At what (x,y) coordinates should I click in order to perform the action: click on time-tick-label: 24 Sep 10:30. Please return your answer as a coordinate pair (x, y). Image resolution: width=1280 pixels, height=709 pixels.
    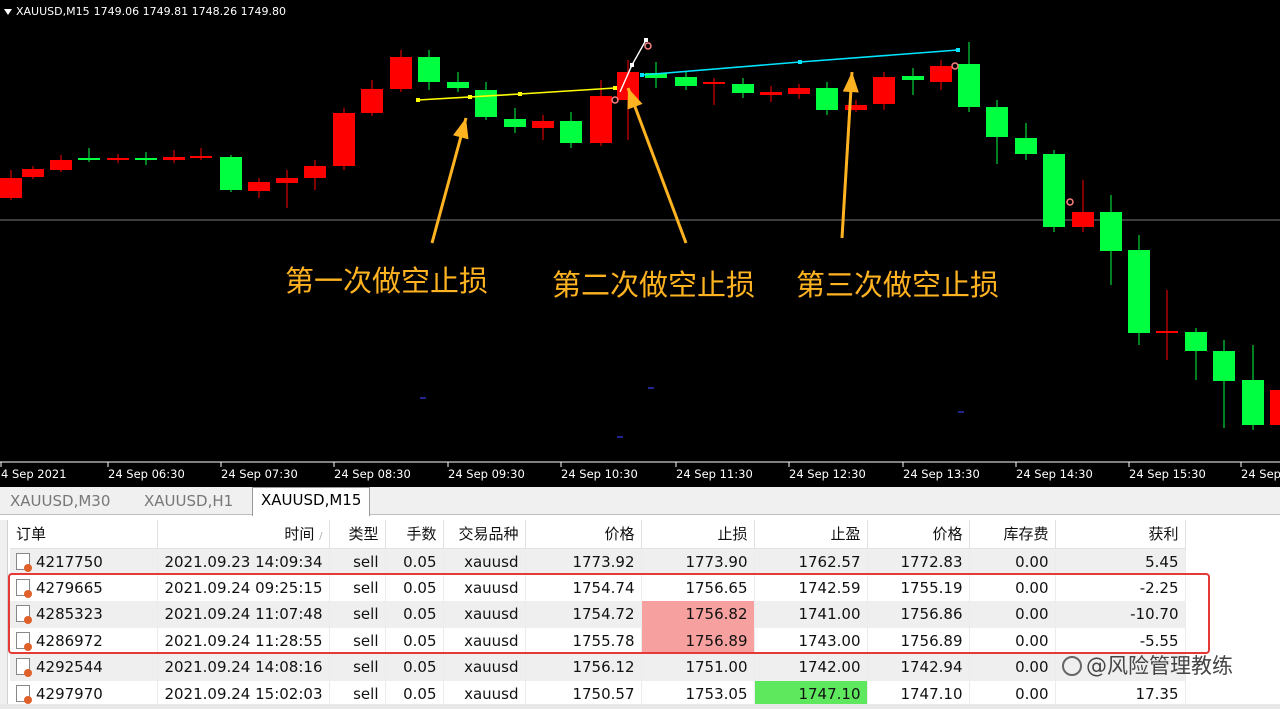
    Looking at the image, I should click on (599, 474).